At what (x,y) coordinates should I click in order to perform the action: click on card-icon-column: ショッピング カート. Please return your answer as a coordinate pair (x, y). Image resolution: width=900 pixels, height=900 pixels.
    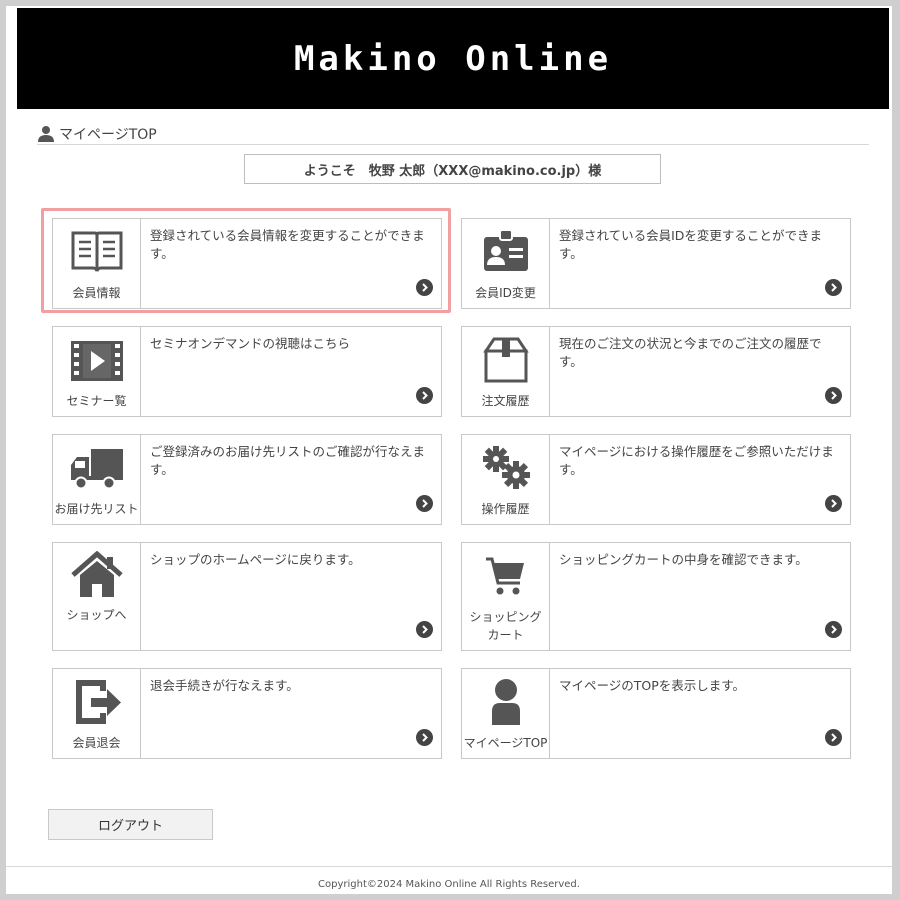
    Looking at the image, I should click on (506, 596).